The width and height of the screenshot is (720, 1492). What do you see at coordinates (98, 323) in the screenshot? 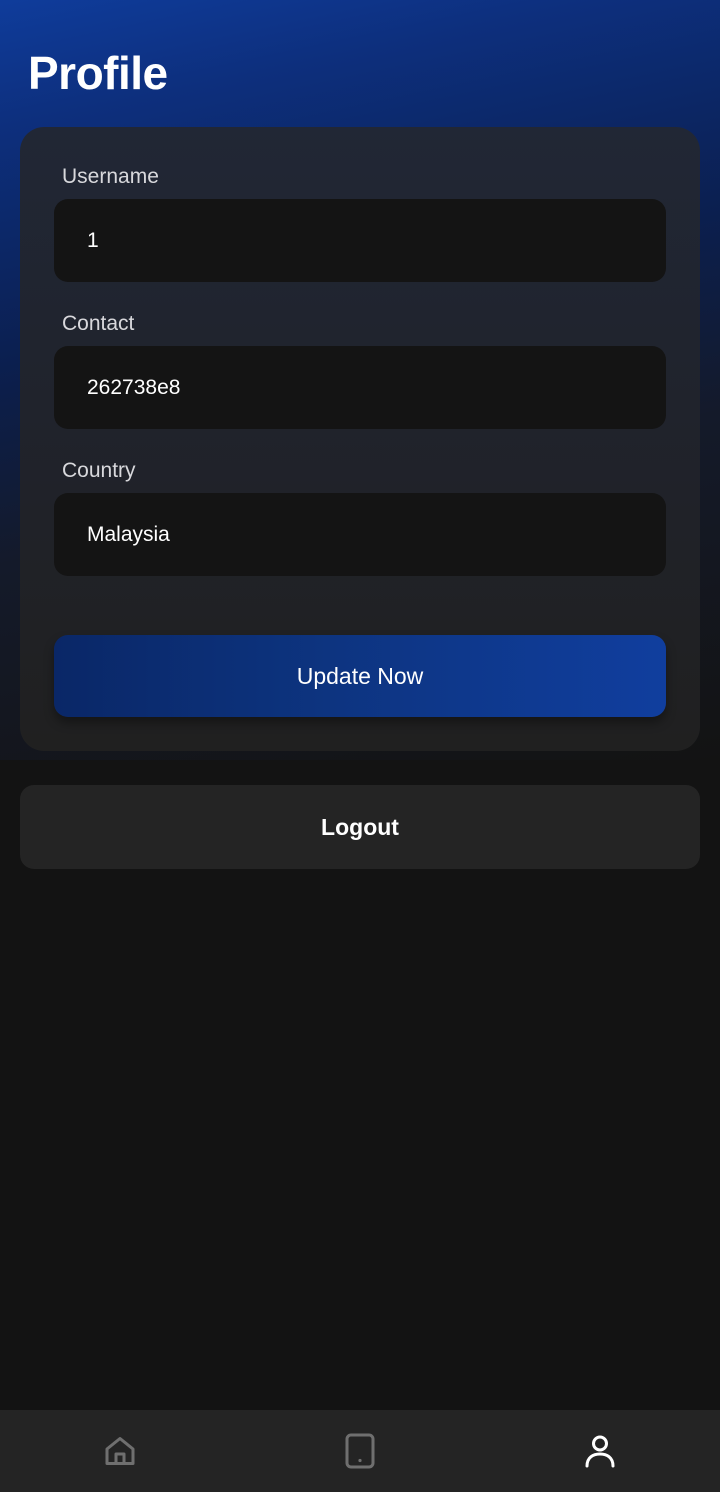
I see `contact-label: Contact` at bounding box center [98, 323].